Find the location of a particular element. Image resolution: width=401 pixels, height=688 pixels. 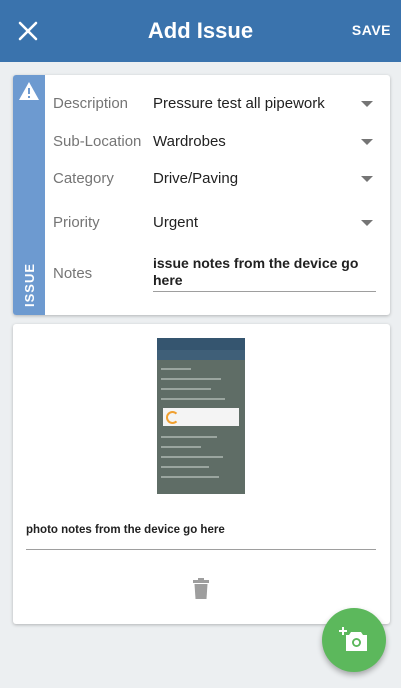

thumbnail-header is located at coordinates (201, 344).